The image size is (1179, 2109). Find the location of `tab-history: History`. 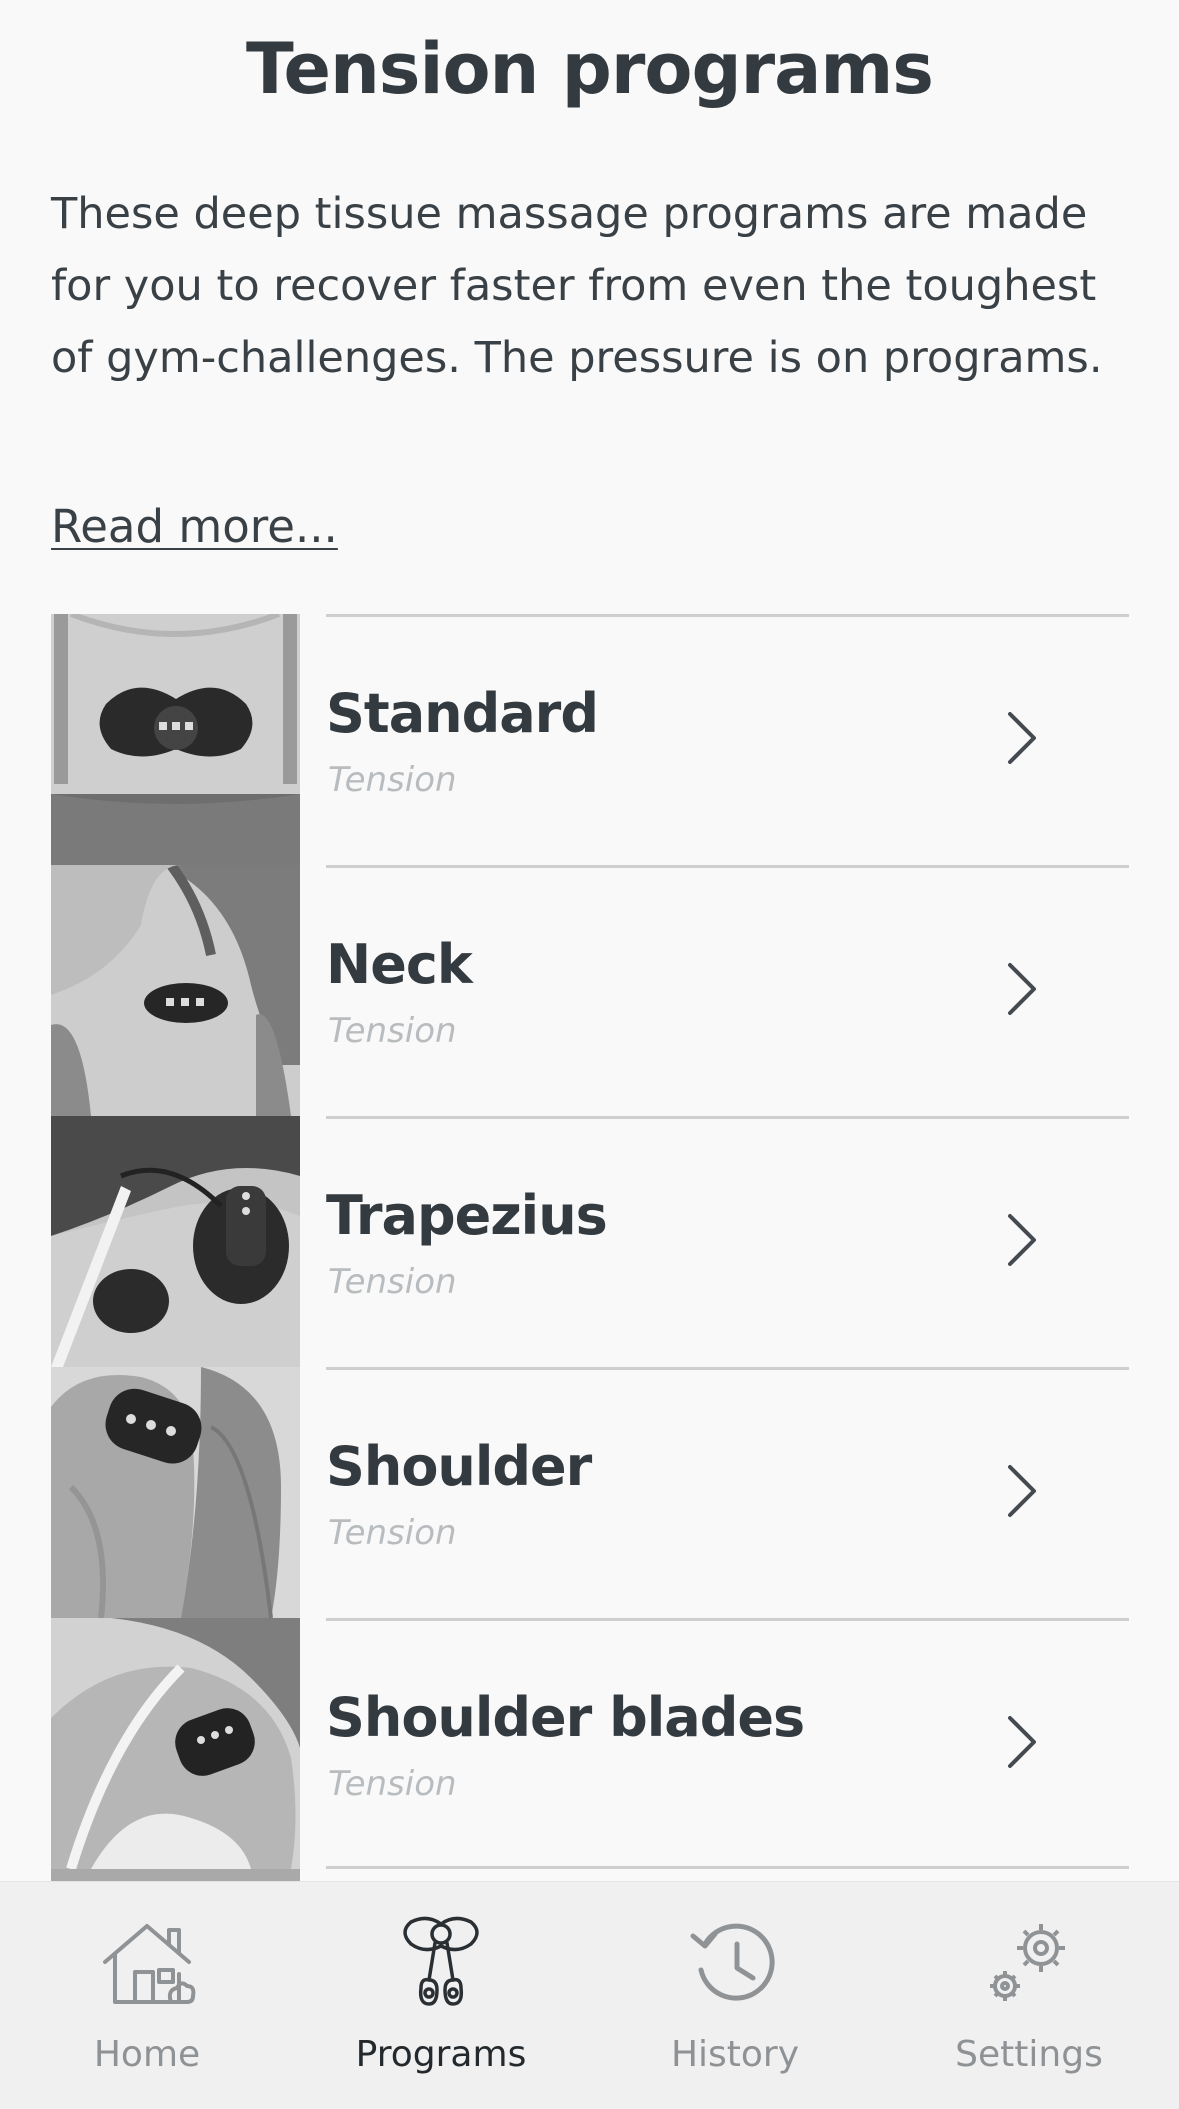

tab-history: History is located at coordinates (735, 1995).